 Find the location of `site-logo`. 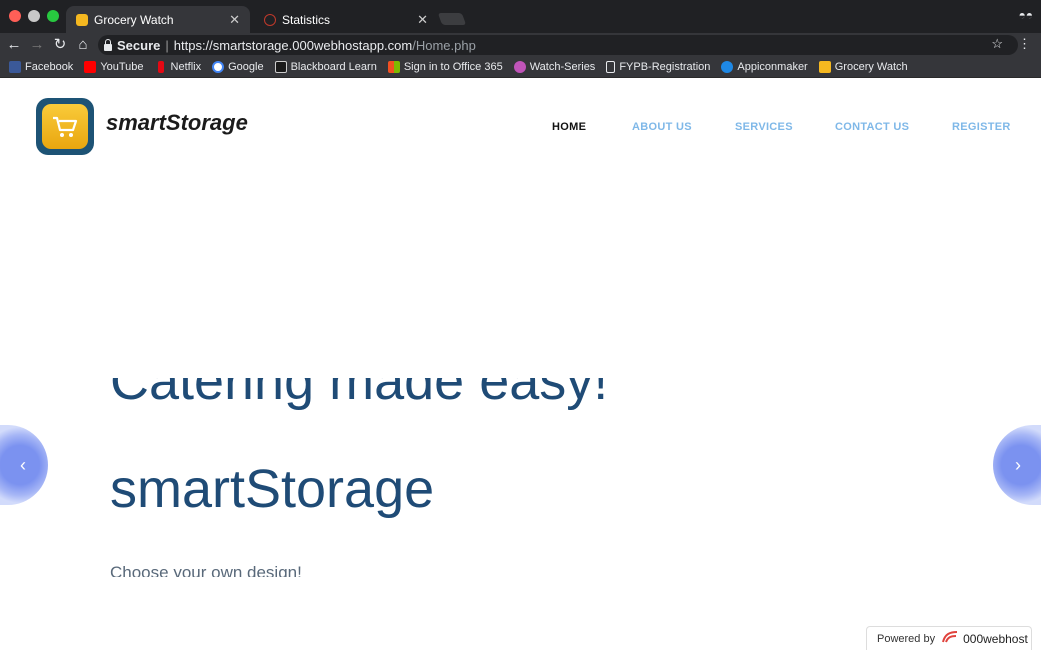

site-logo is located at coordinates (65, 126).